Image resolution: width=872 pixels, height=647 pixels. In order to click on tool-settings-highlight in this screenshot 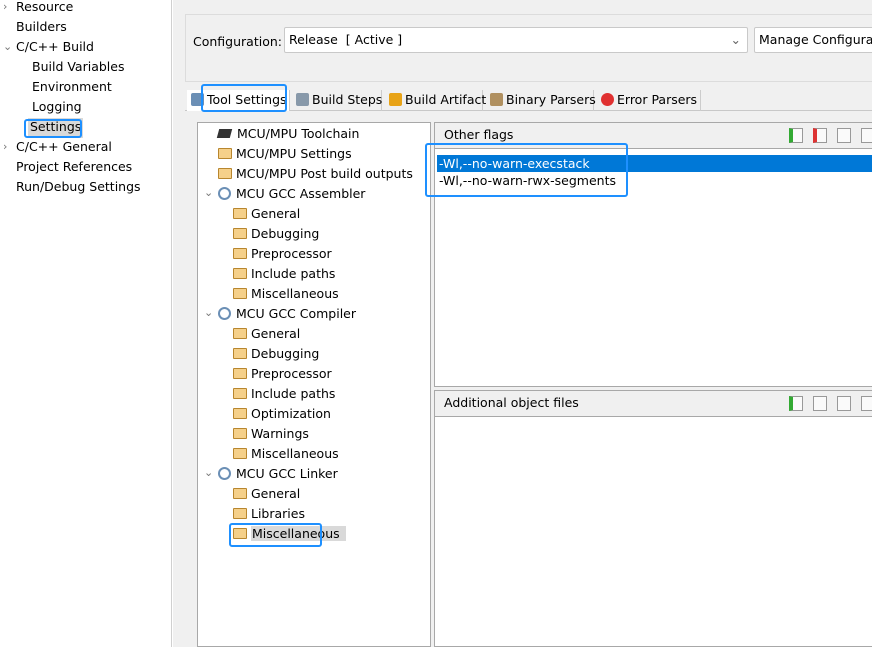, I will do `click(244, 98)`.